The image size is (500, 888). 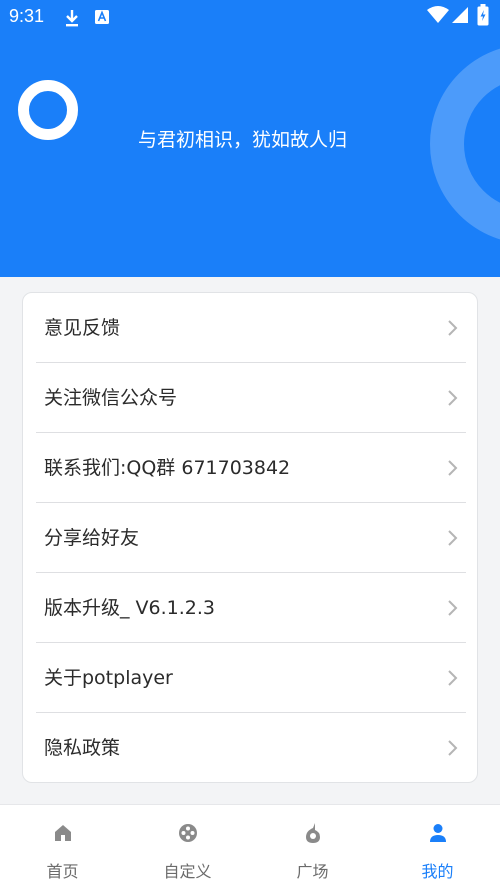 I want to click on wifi-icon, so click(x=438, y=14).